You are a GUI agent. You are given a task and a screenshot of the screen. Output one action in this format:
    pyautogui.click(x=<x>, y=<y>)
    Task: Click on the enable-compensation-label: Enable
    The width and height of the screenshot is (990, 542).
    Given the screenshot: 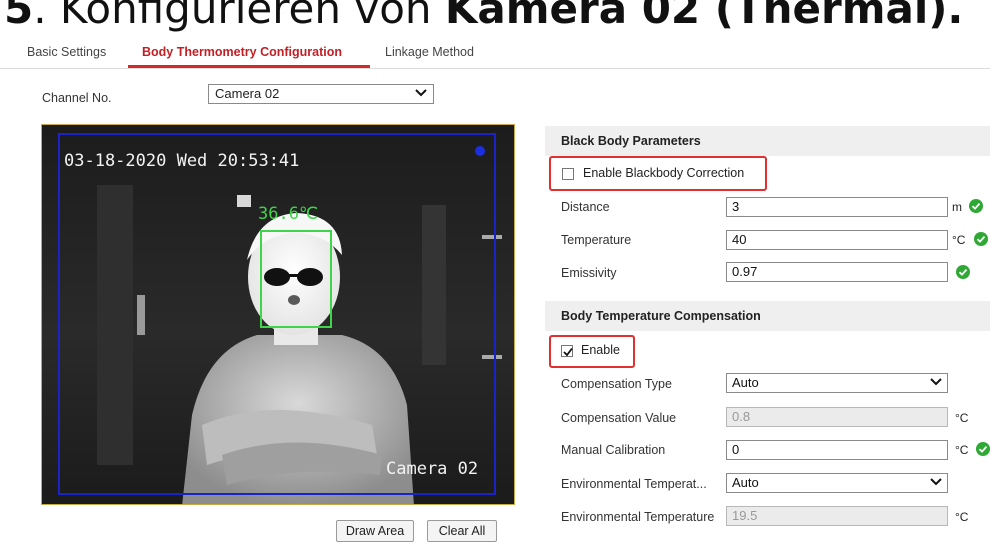 What is the action you would take?
    pyautogui.click(x=600, y=350)
    